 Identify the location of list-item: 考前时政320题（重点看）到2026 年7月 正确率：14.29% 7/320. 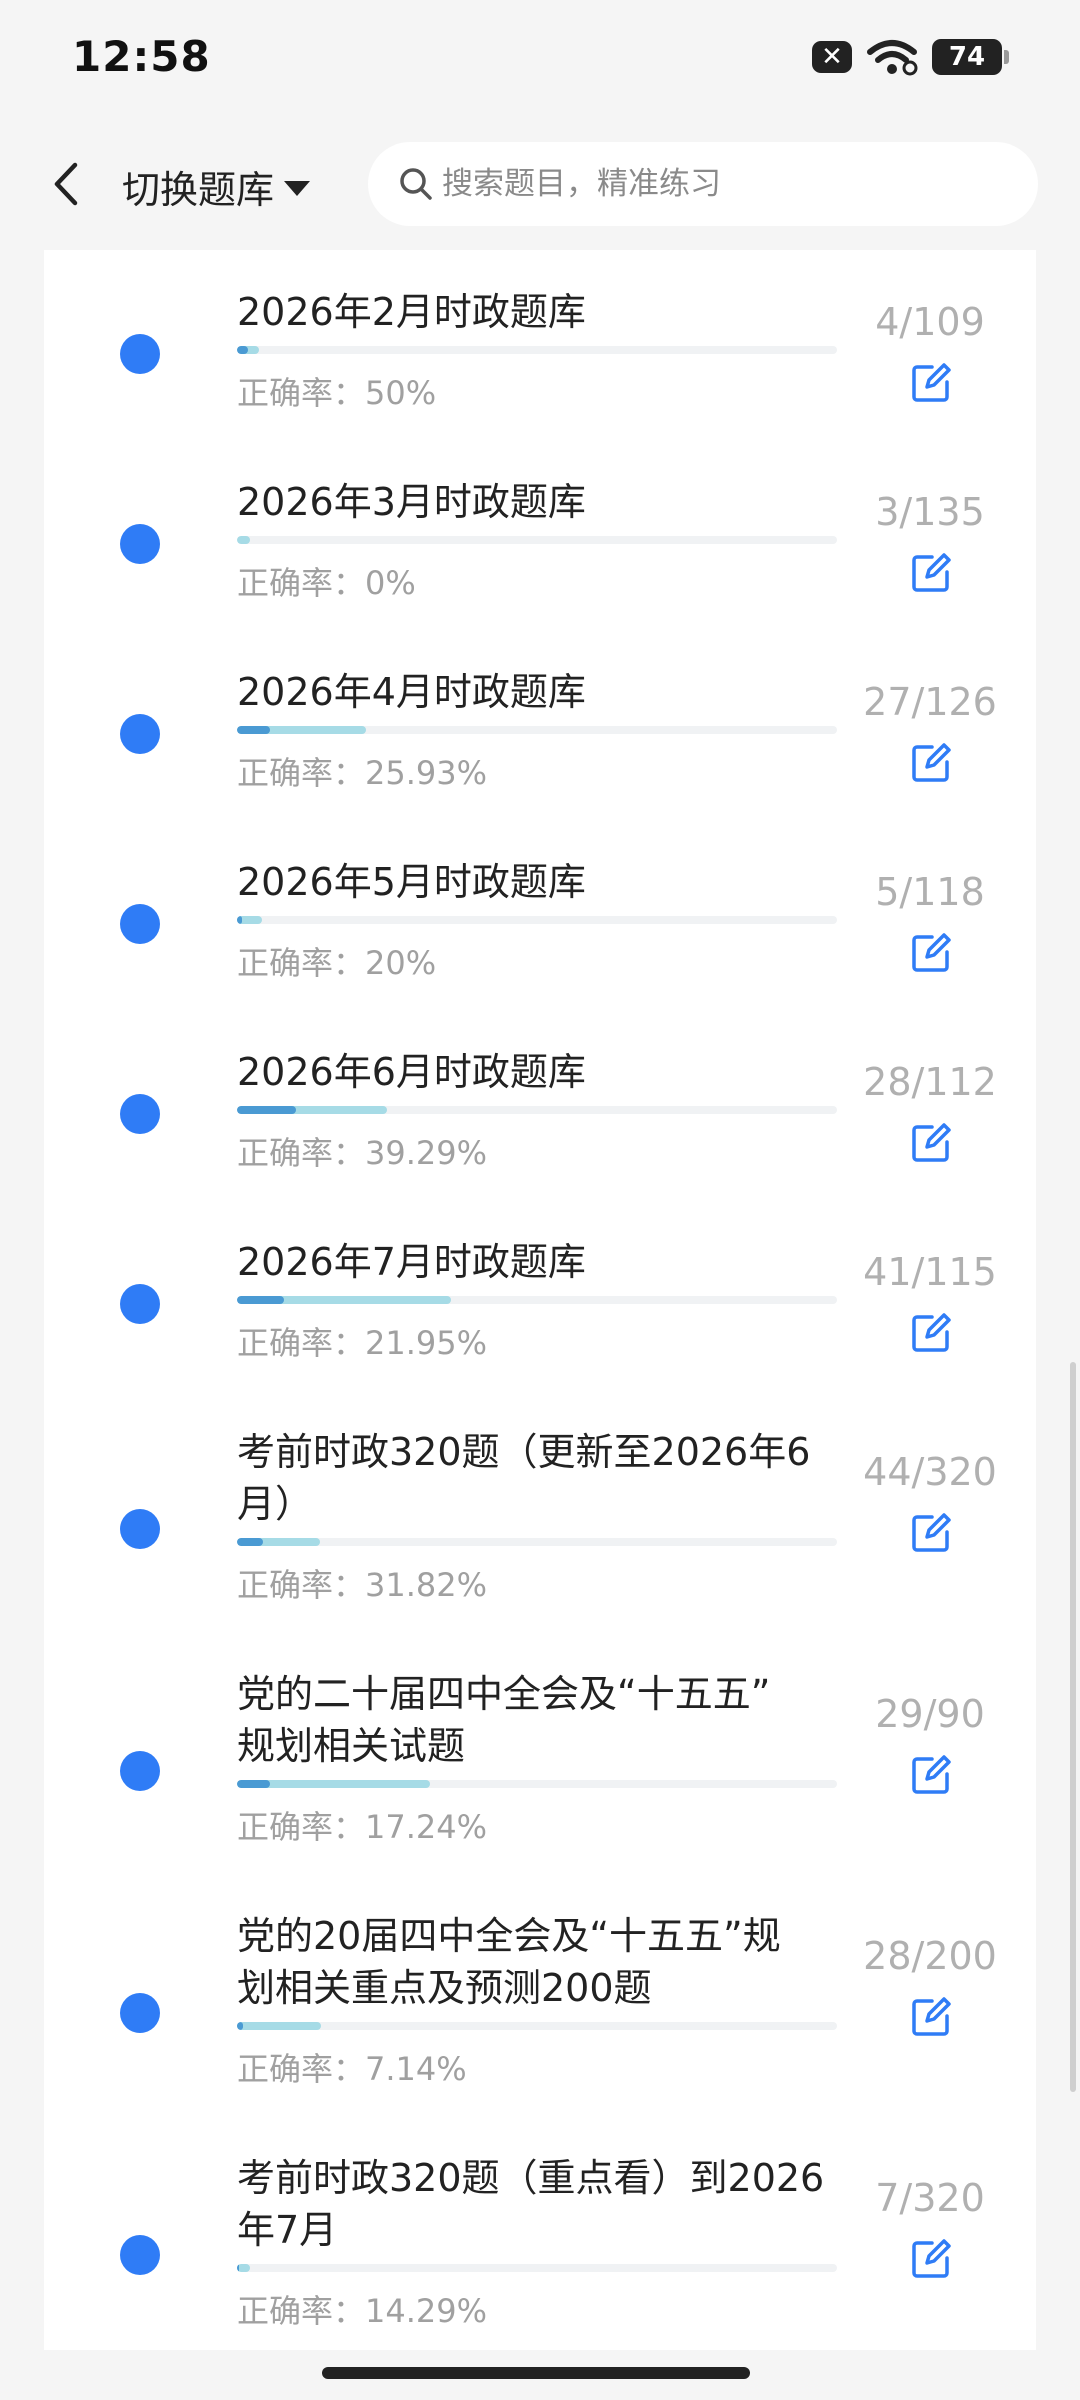
(540, 2277).